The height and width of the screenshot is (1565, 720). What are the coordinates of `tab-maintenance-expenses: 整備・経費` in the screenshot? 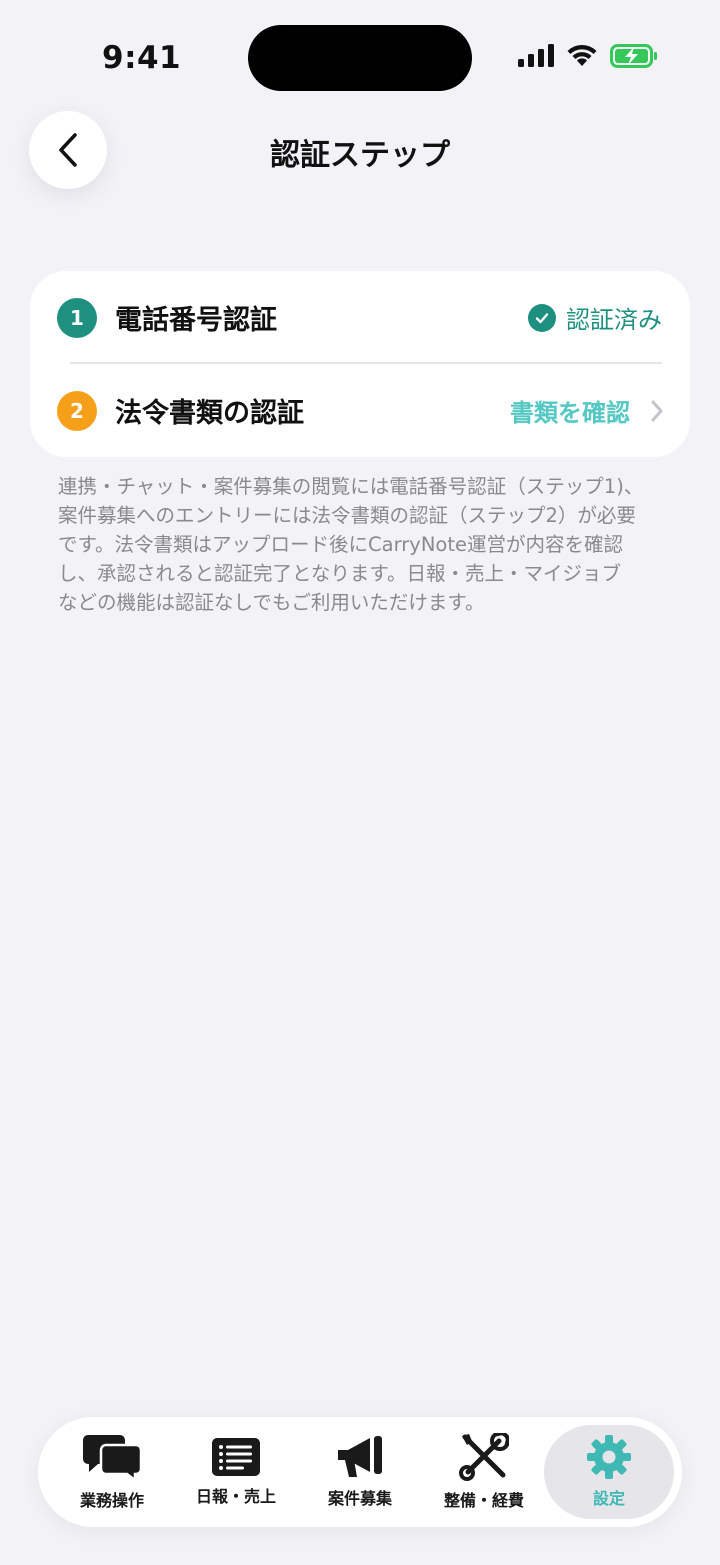 It's located at (484, 1472).